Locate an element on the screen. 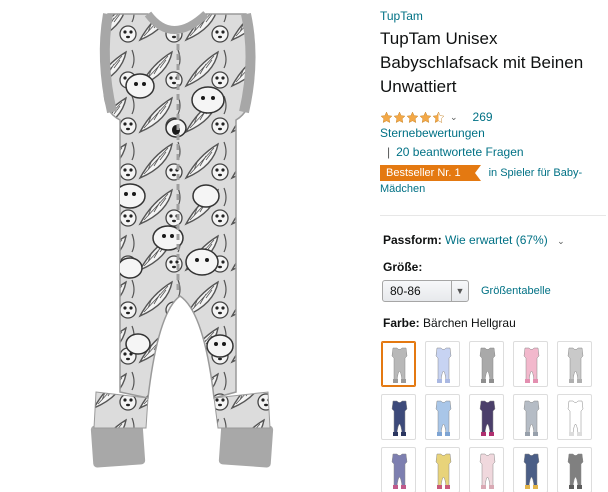 The height and width of the screenshot is (492, 608). half-star-icon is located at coordinates (438, 117).